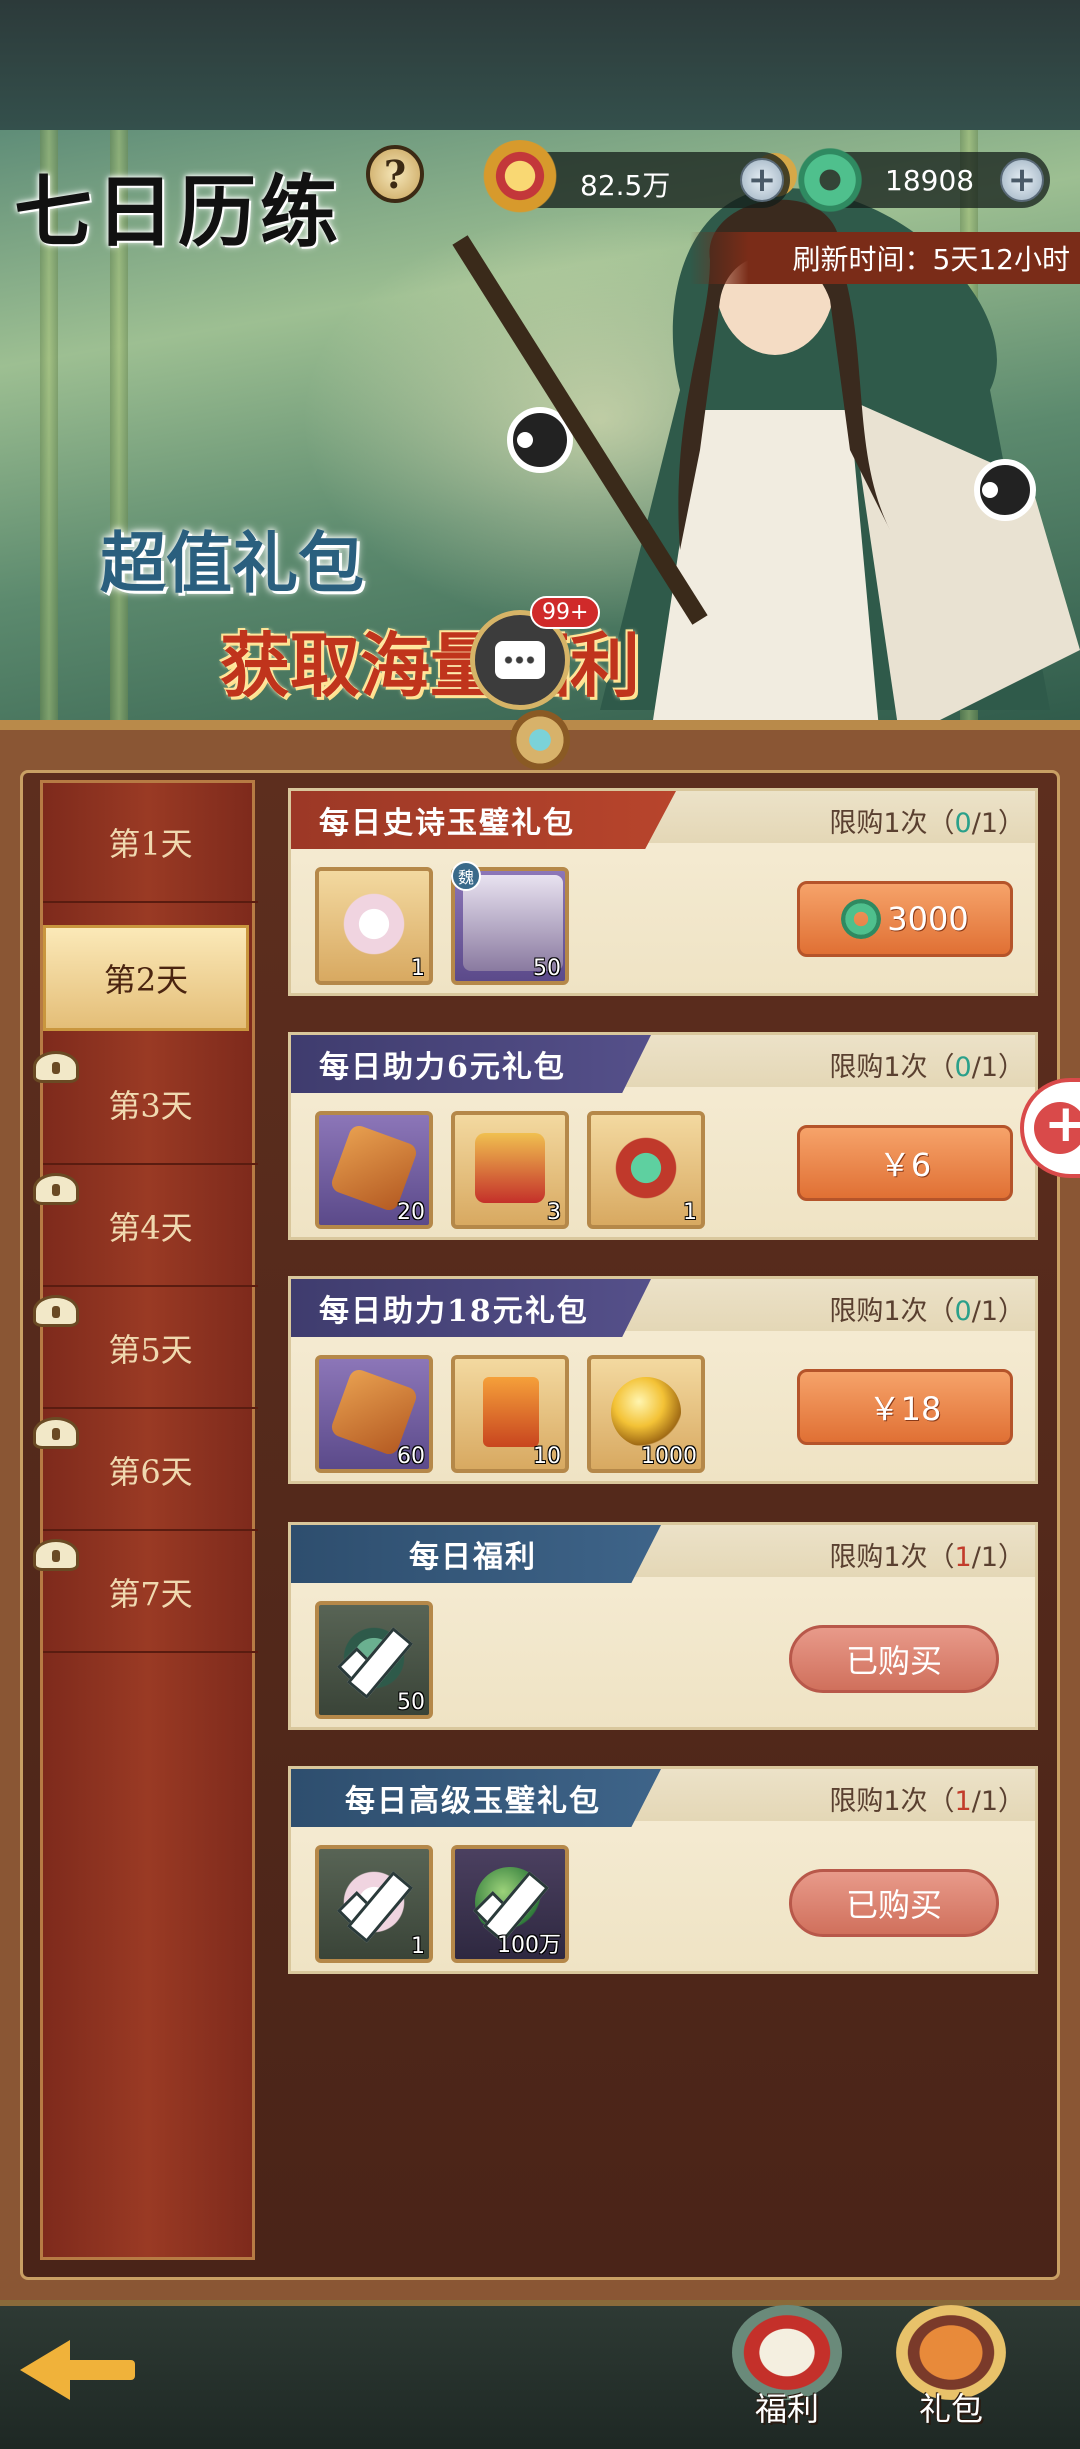 The width and height of the screenshot is (1080, 2449). I want to click on day-label: 第7天, so click(150, 1594).